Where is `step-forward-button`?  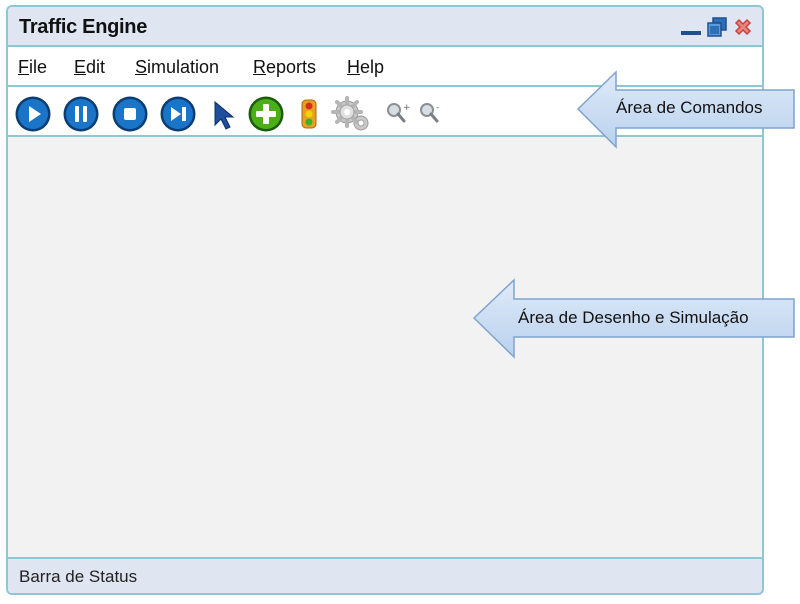
step-forward-button is located at coordinates (178, 114).